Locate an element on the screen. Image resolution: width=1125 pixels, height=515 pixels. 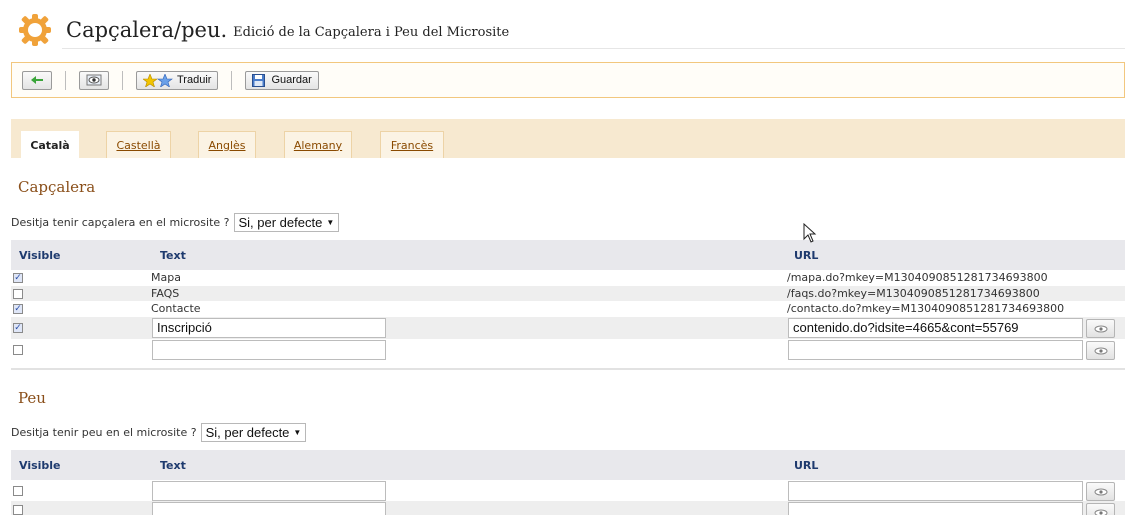
tab-catala: Català is located at coordinates (50, 144).